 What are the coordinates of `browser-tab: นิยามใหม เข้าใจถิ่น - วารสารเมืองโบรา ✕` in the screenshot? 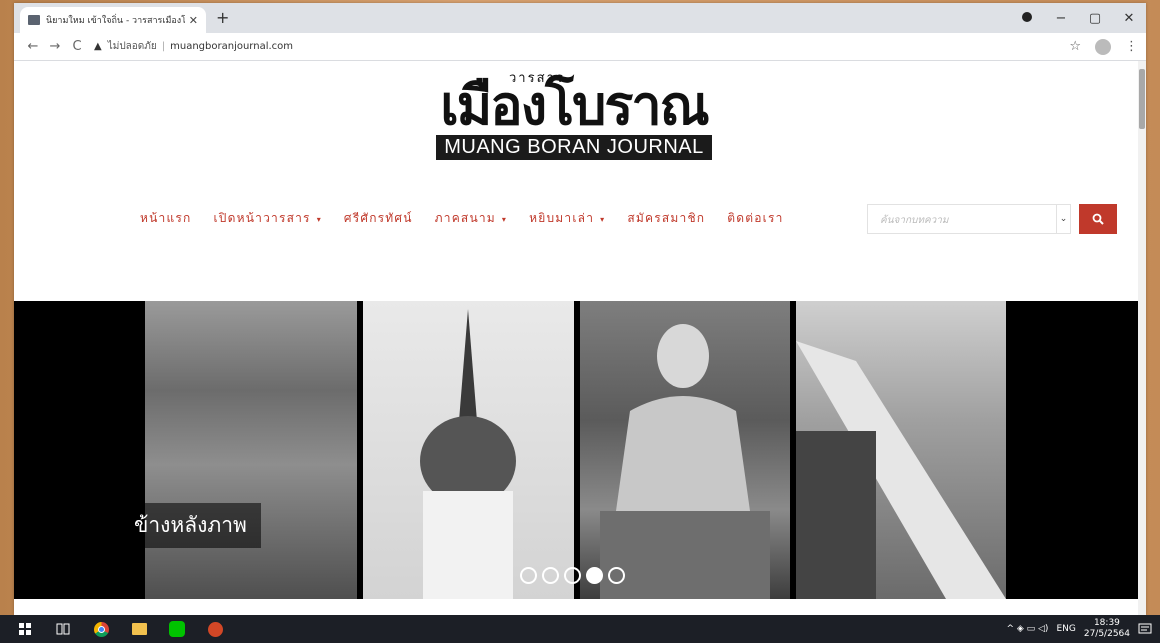 It's located at (113, 20).